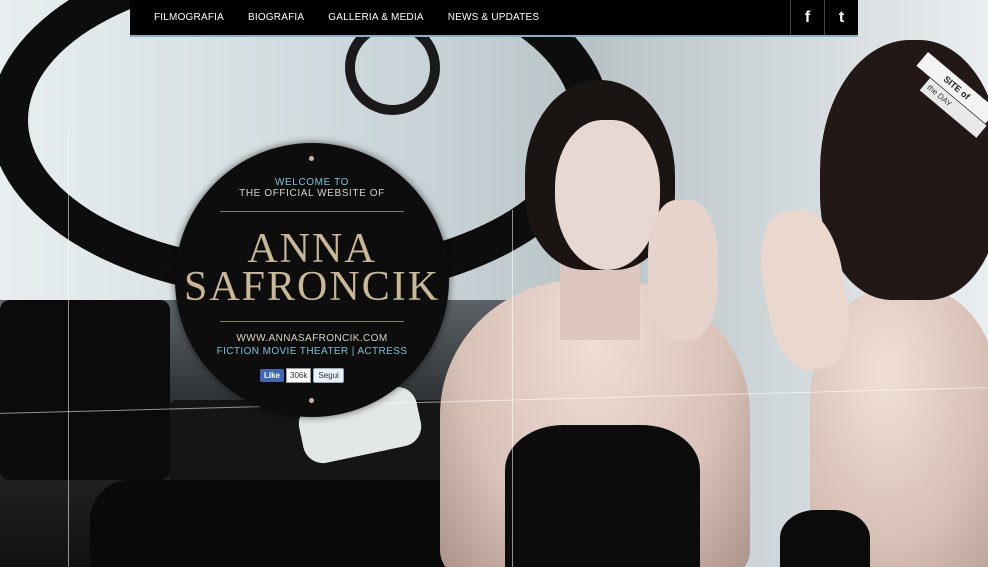 The image size is (988, 567). What do you see at coordinates (299, 375) in the screenshot?
I see `like-count: 306k` at bounding box center [299, 375].